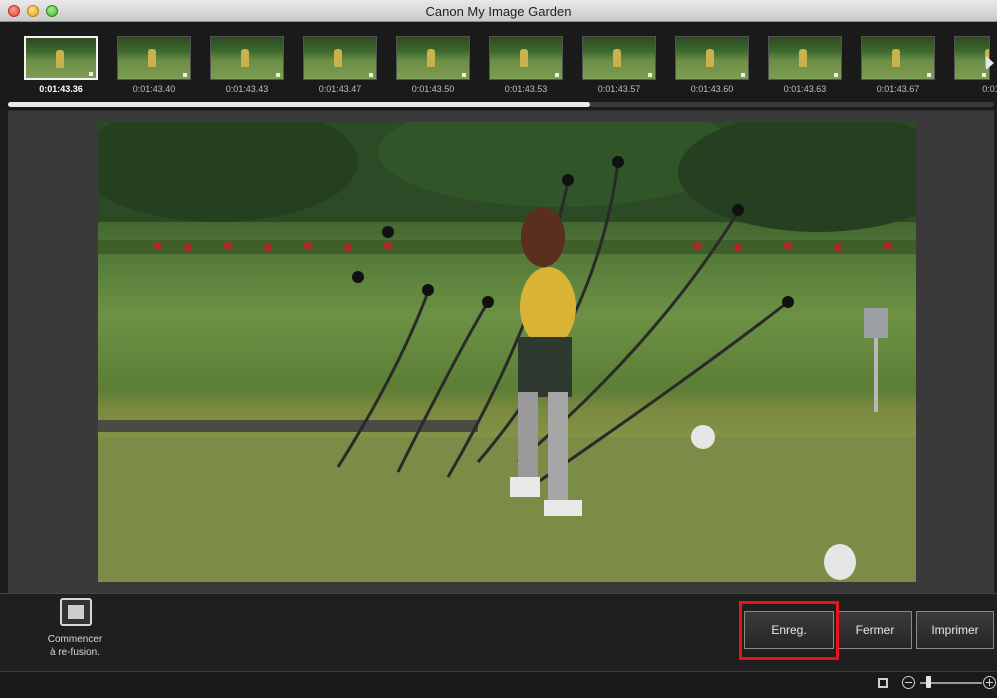  What do you see at coordinates (928, 682) in the screenshot?
I see `zoom-slider-thumb` at bounding box center [928, 682].